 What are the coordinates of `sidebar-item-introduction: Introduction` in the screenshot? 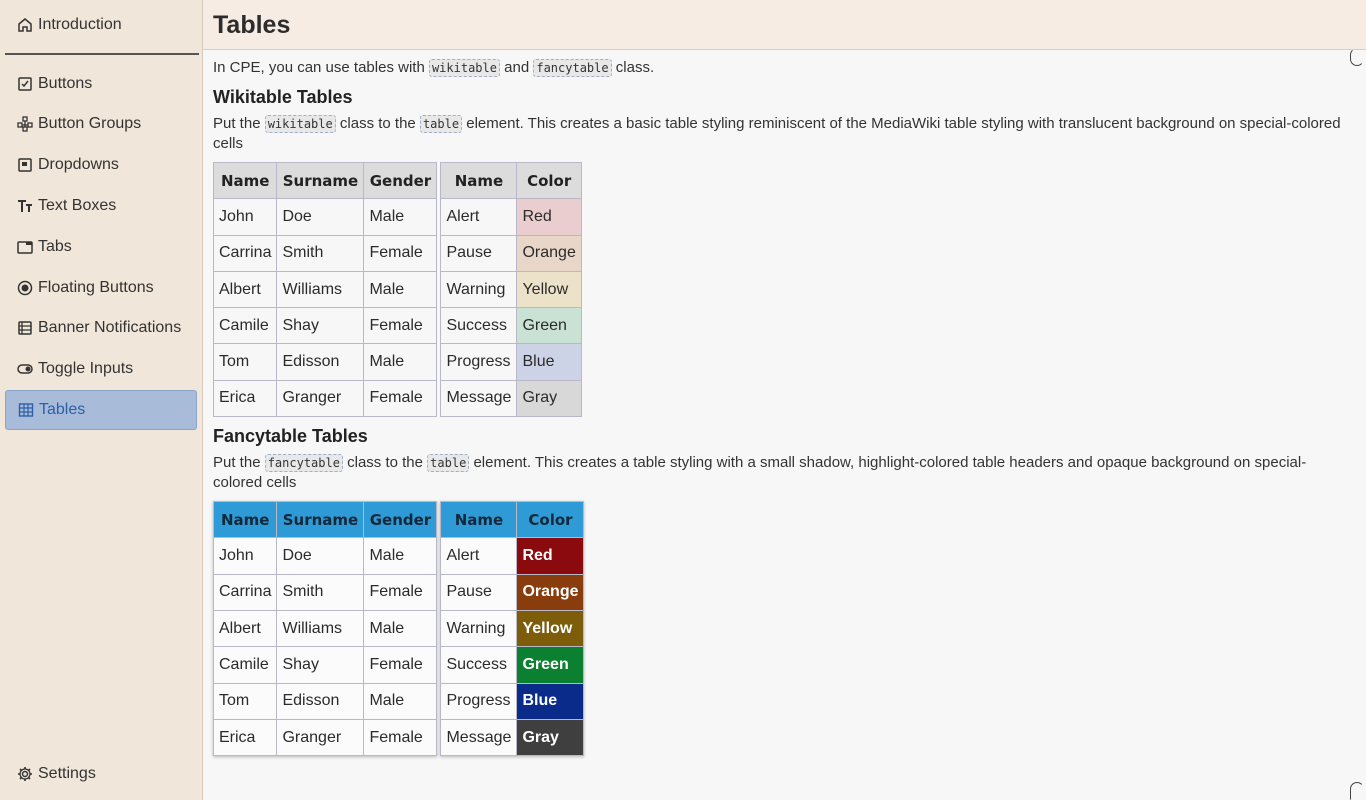 It's located at (101, 25).